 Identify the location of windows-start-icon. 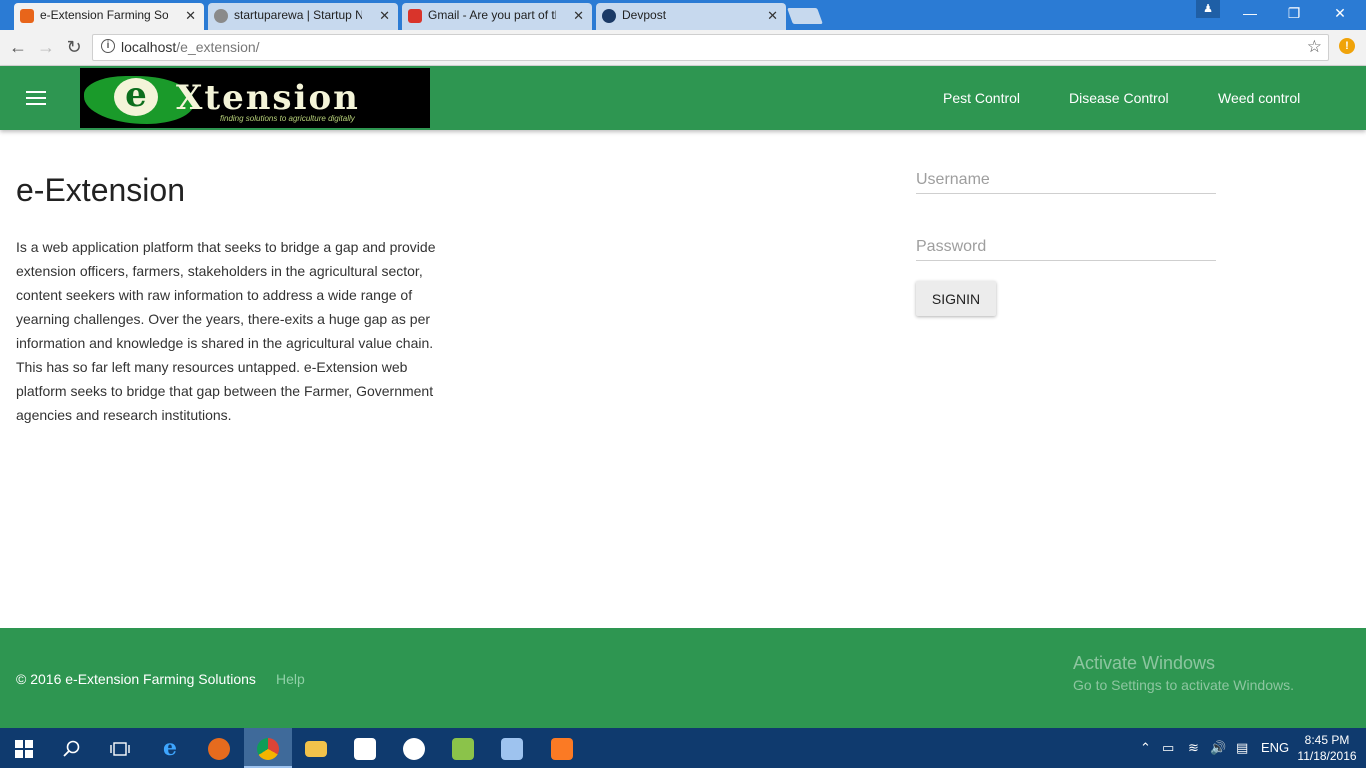
(24, 748).